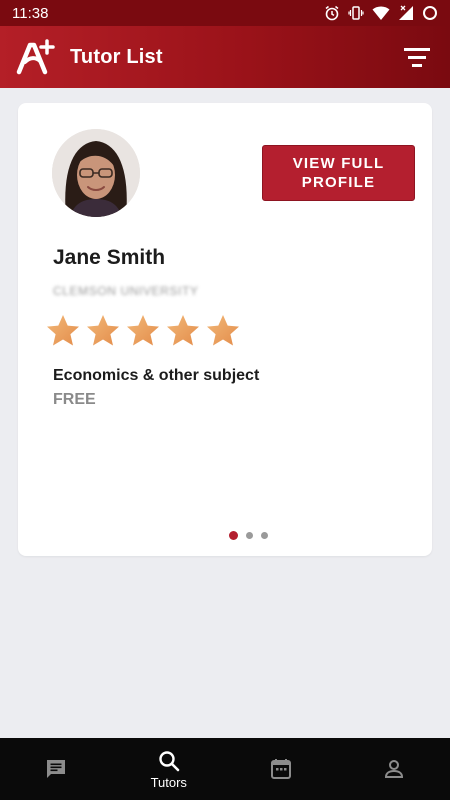 The width and height of the screenshot is (450, 800). I want to click on tutor-price: FREE, so click(74, 399).